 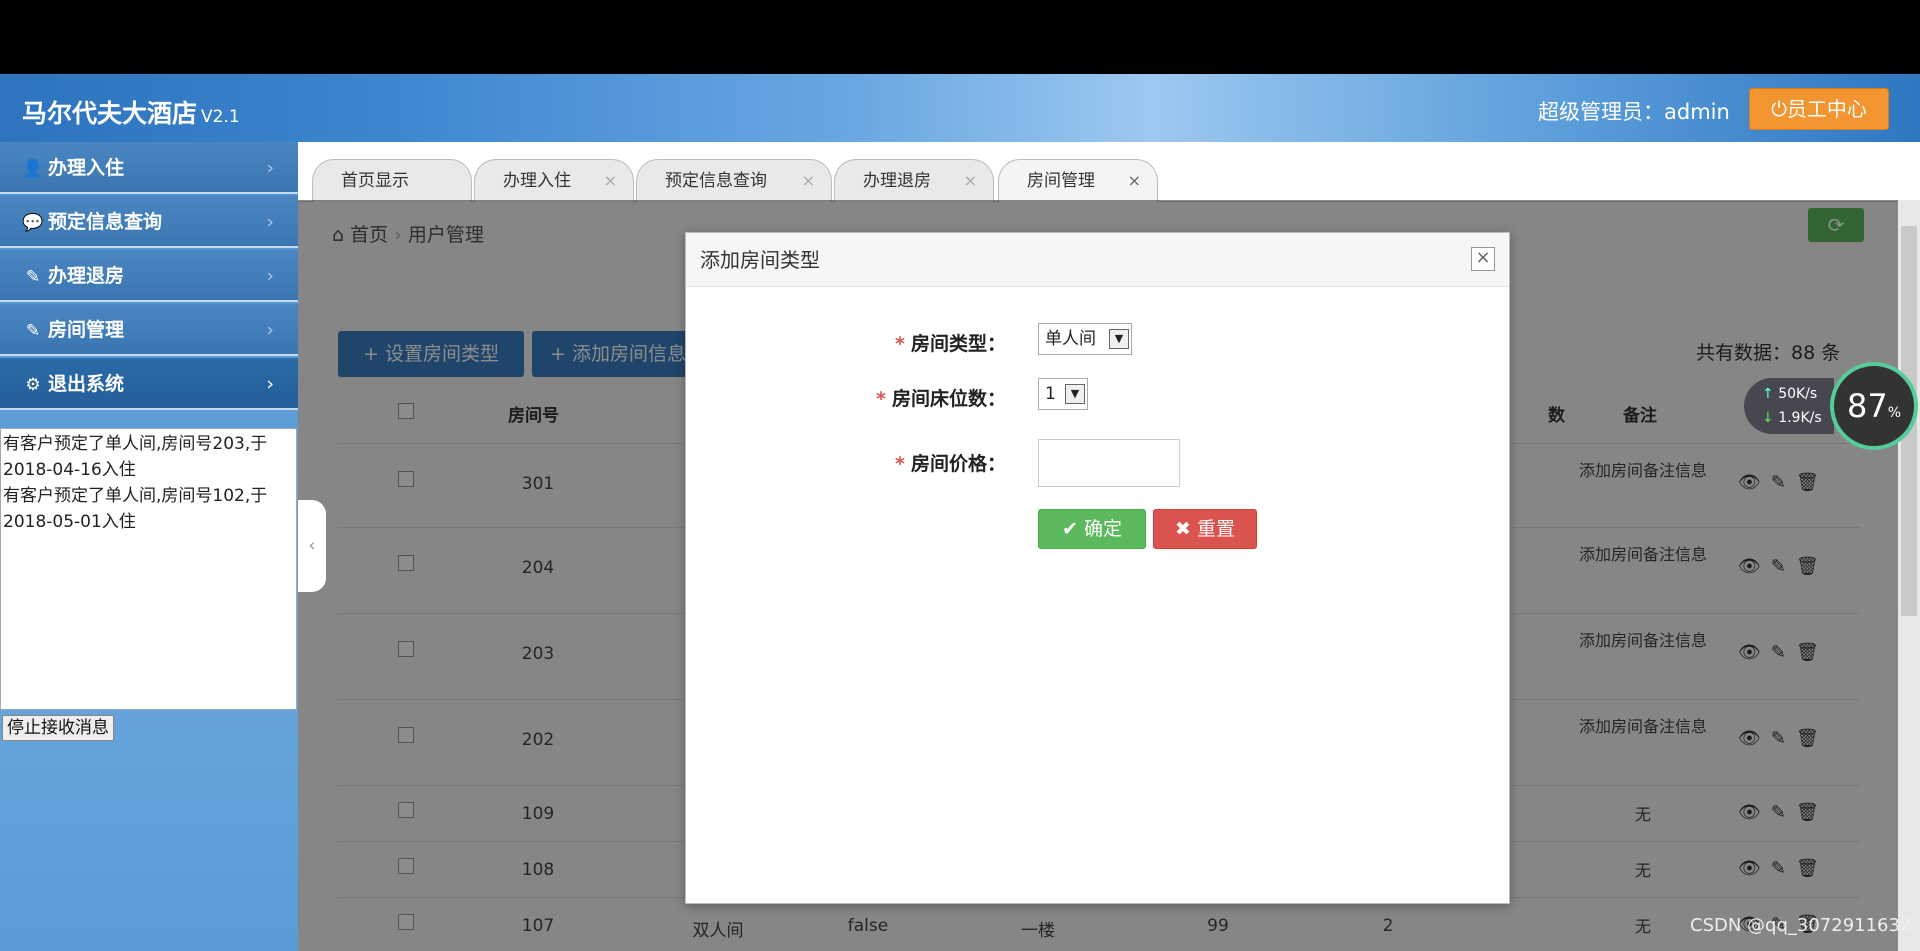 What do you see at coordinates (220, 117) in the screenshot?
I see `app-version: V2.1` at bounding box center [220, 117].